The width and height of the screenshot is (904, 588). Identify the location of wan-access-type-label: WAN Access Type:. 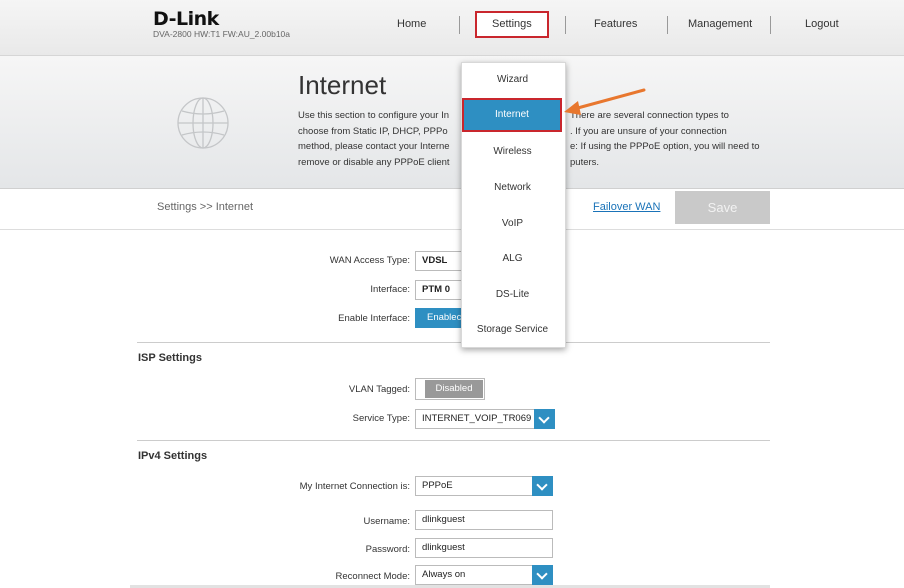
(369, 260).